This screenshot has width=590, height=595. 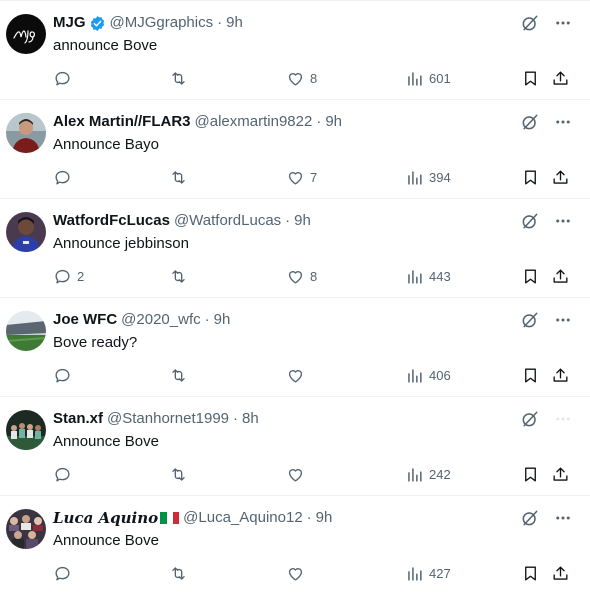 What do you see at coordinates (81, 276) in the screenshot?
I see `reply-count: 2` at bounding box center [81, 276].